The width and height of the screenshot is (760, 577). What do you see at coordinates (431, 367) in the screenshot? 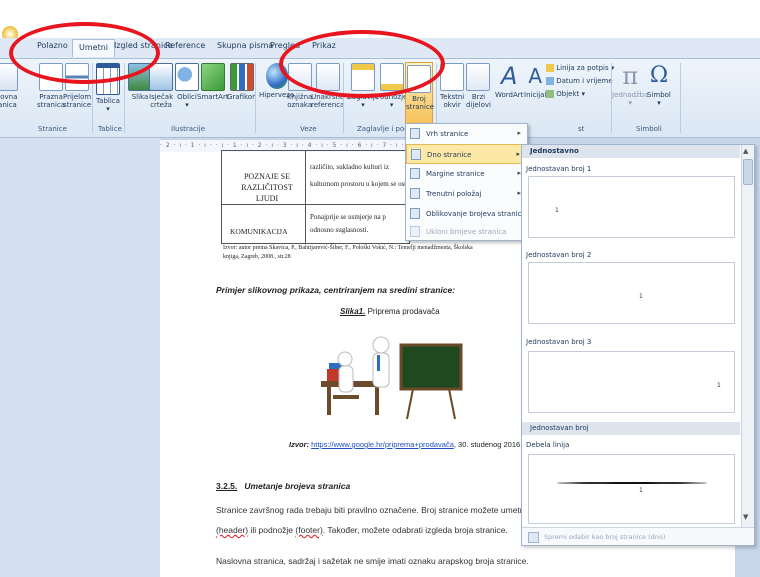
I see `chalkboard` at bounding box center [431, 367].